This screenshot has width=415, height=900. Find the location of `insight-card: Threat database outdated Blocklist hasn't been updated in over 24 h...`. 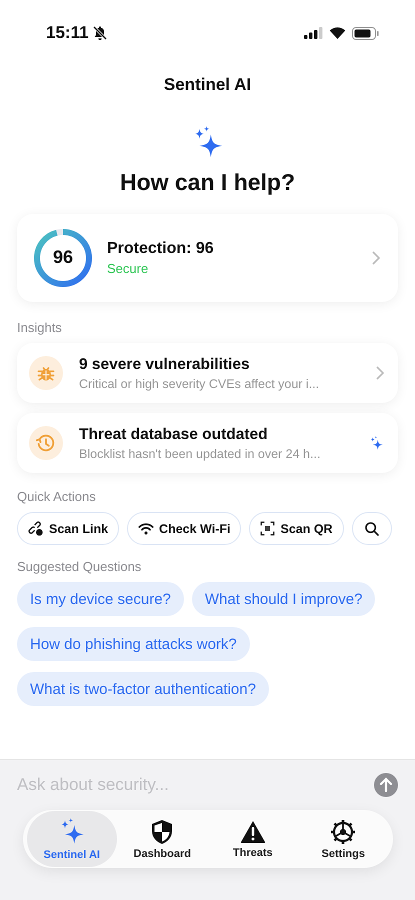

insight-card: Threat database outdated Blocklist hasn't been updated in over 24 h... is located at coordinates (207, 443).